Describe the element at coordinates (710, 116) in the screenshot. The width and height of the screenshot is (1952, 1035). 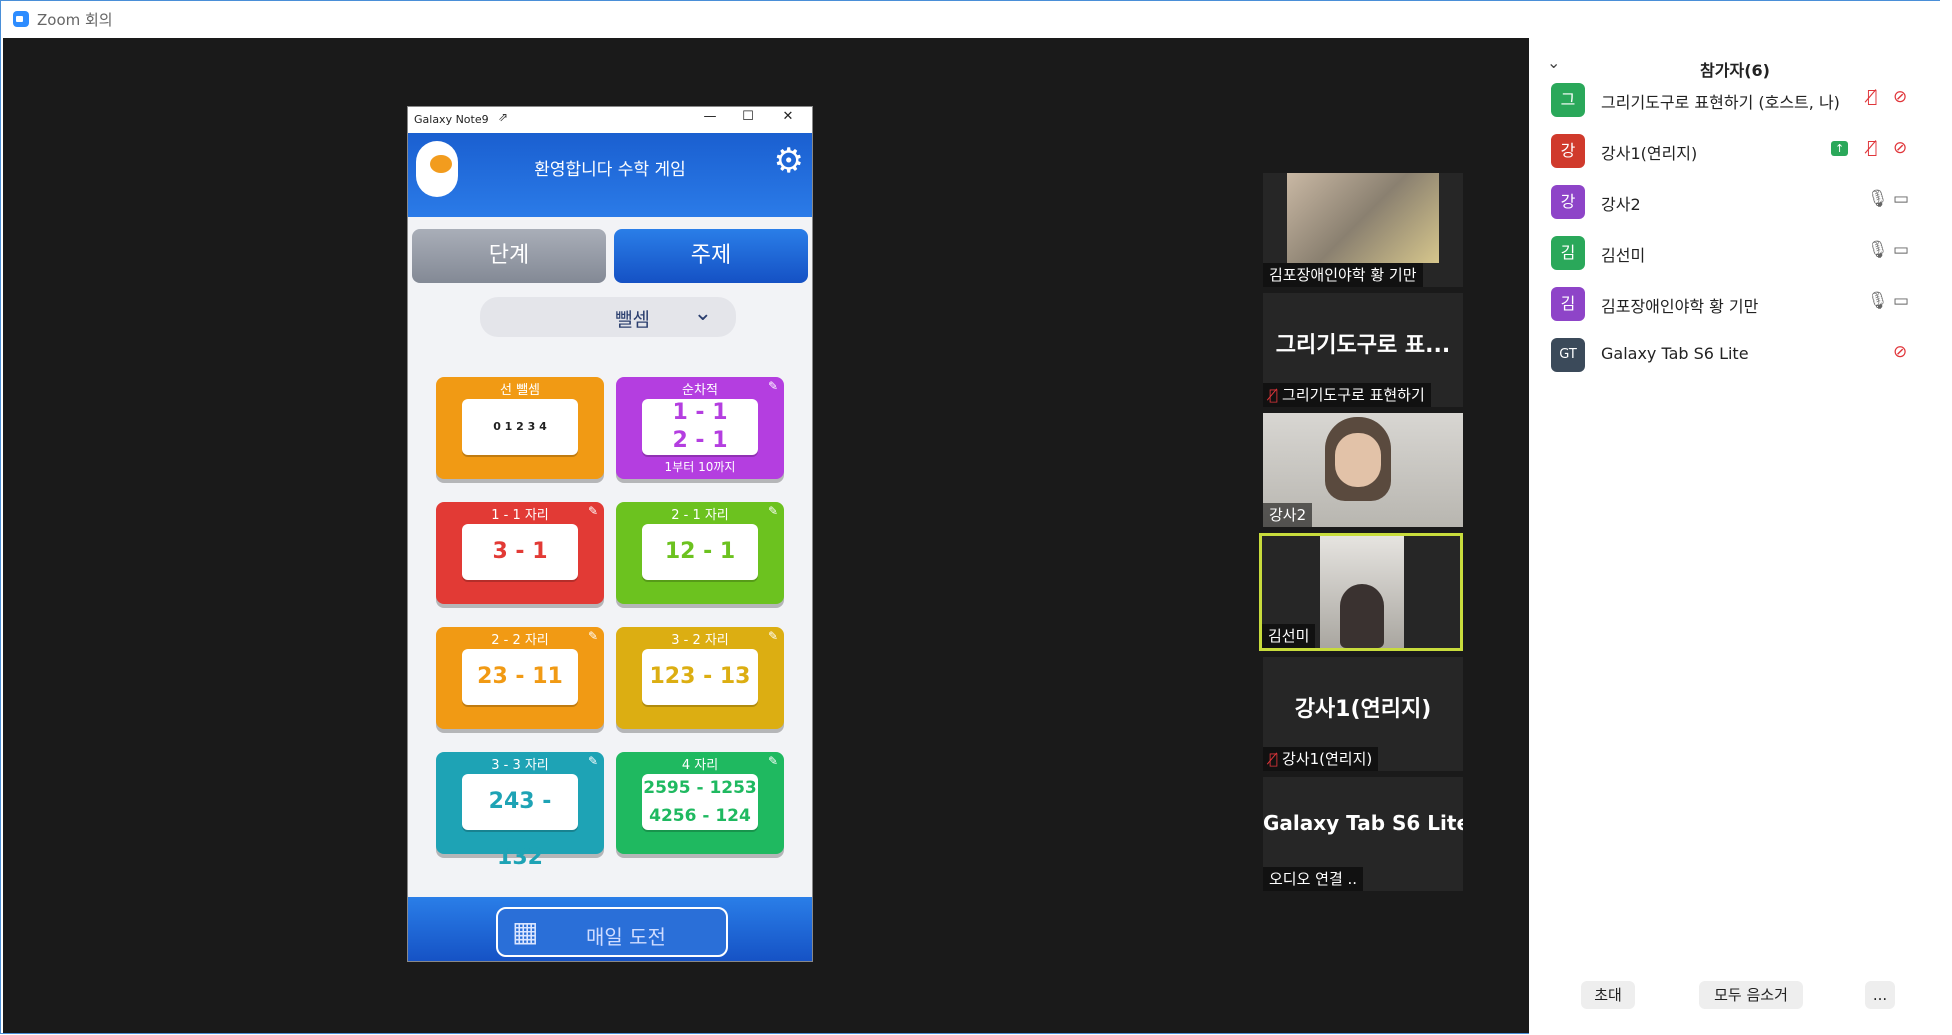
I see `device-minimize-button: —` at that location.